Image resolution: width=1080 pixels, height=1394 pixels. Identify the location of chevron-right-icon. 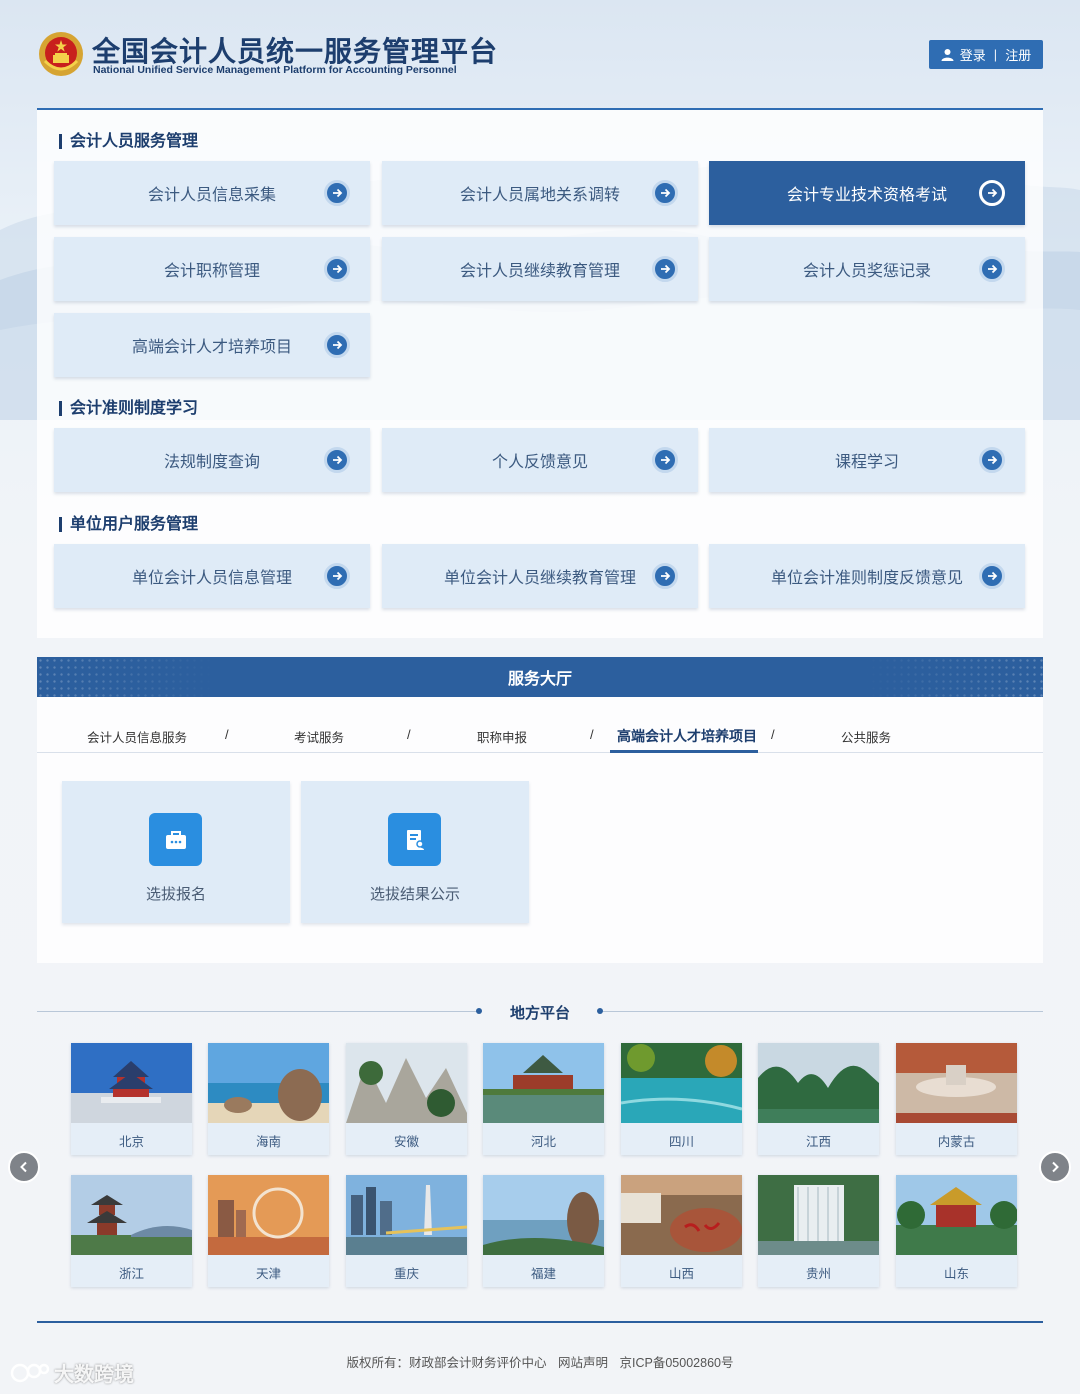
(1055, 1167).